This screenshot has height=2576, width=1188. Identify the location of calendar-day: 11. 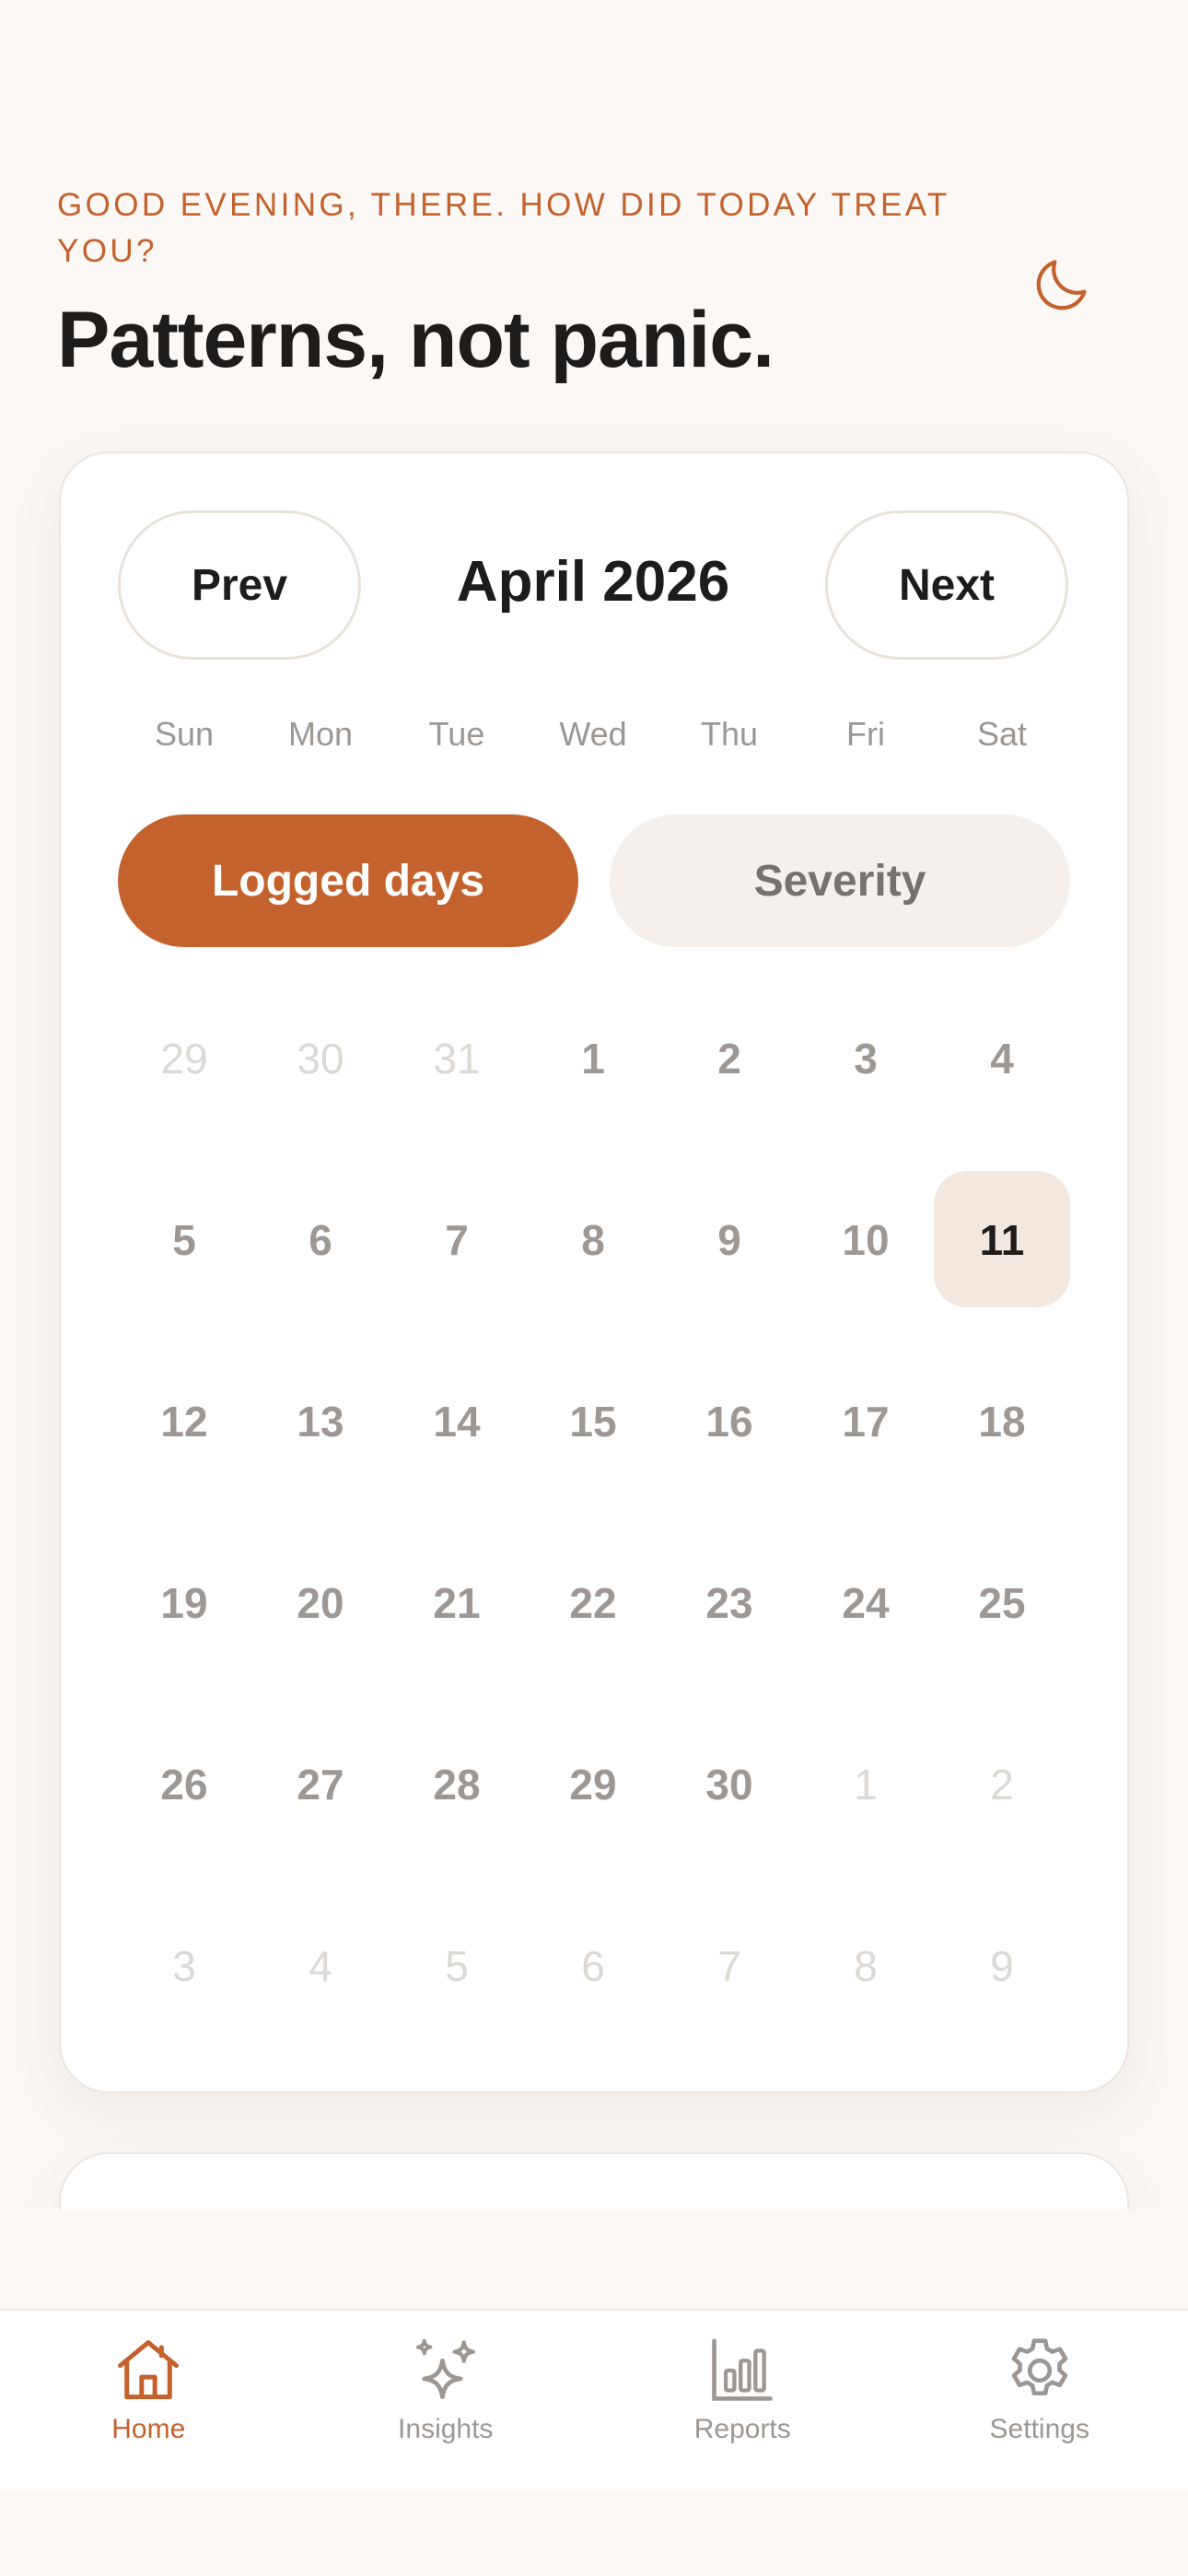
(1002, 1239).